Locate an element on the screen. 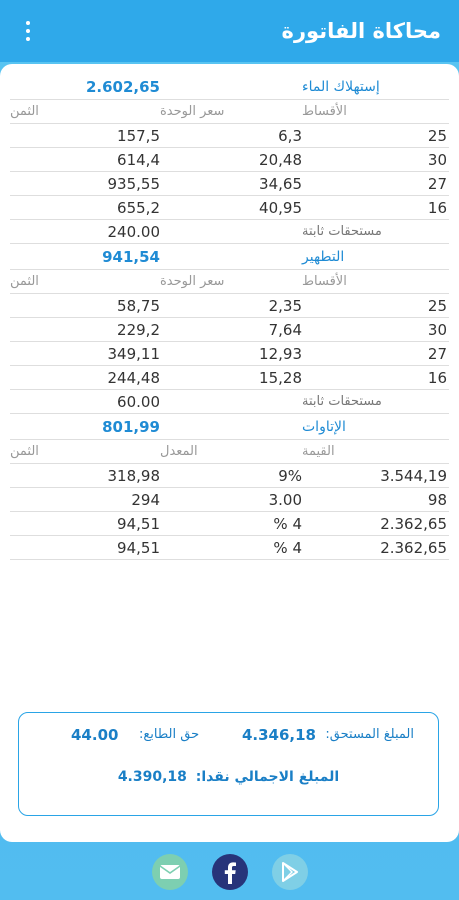  stamp-duty-label: حق الطابع: is located at coordinates (169, 734).